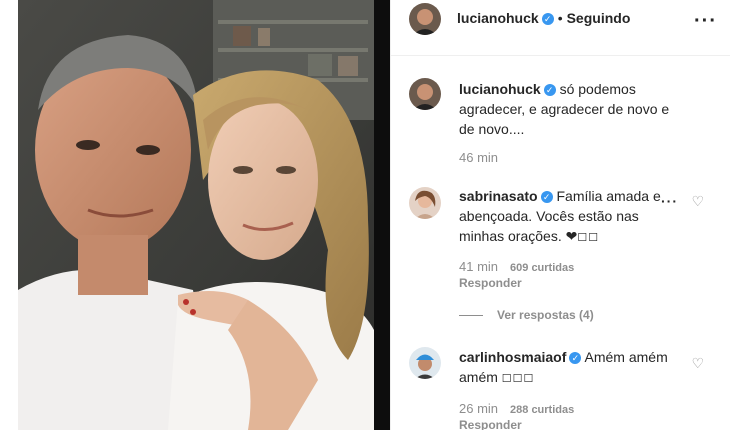 The height and width of the screenshot is (430, 730). What do you see at coordinates (588, 238) in the screenshot?
I see `comment-emoji-tail: ☐☐` at bounding box center [588, 238].